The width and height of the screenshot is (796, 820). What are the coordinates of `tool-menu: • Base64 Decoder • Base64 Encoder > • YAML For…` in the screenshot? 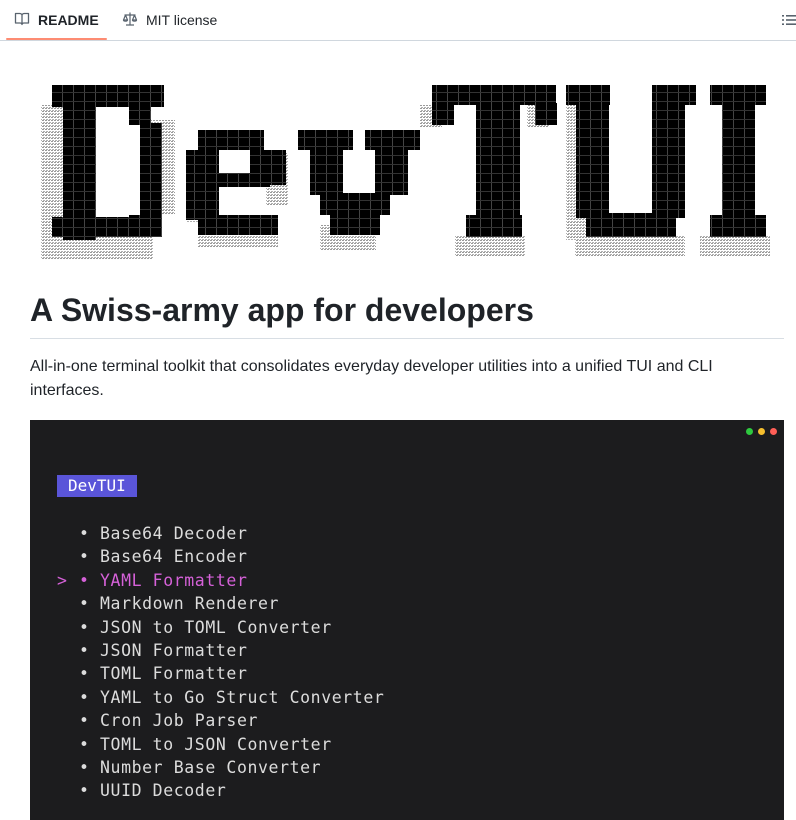 It's located at (220, 662).